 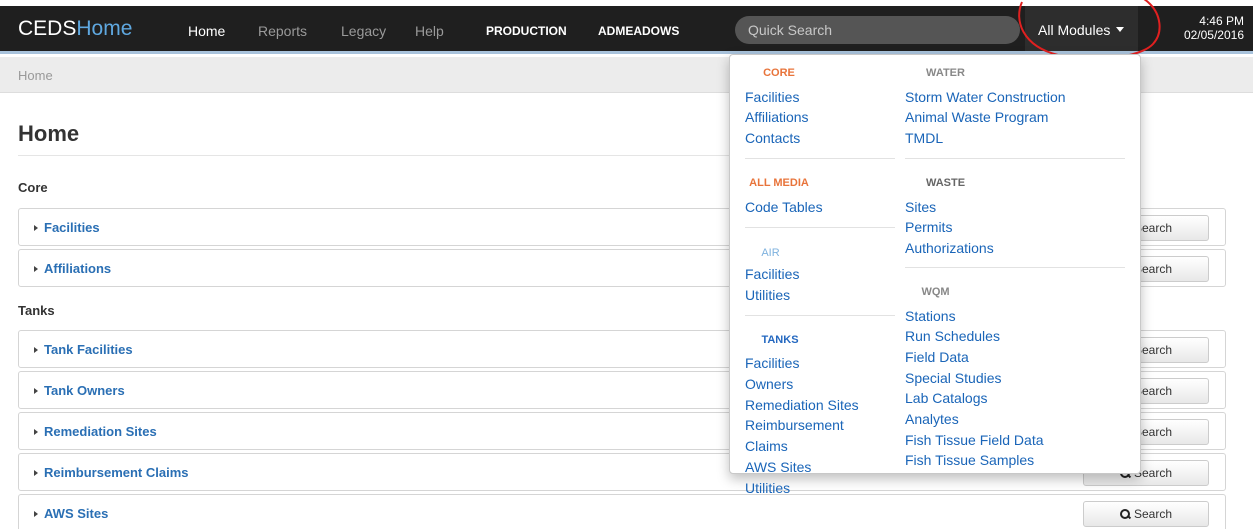 What do you see at coordinates (1213, 35) in the screenshot?
I see `clock-date: 02/05/2016` at bounding box center [1213, 35].